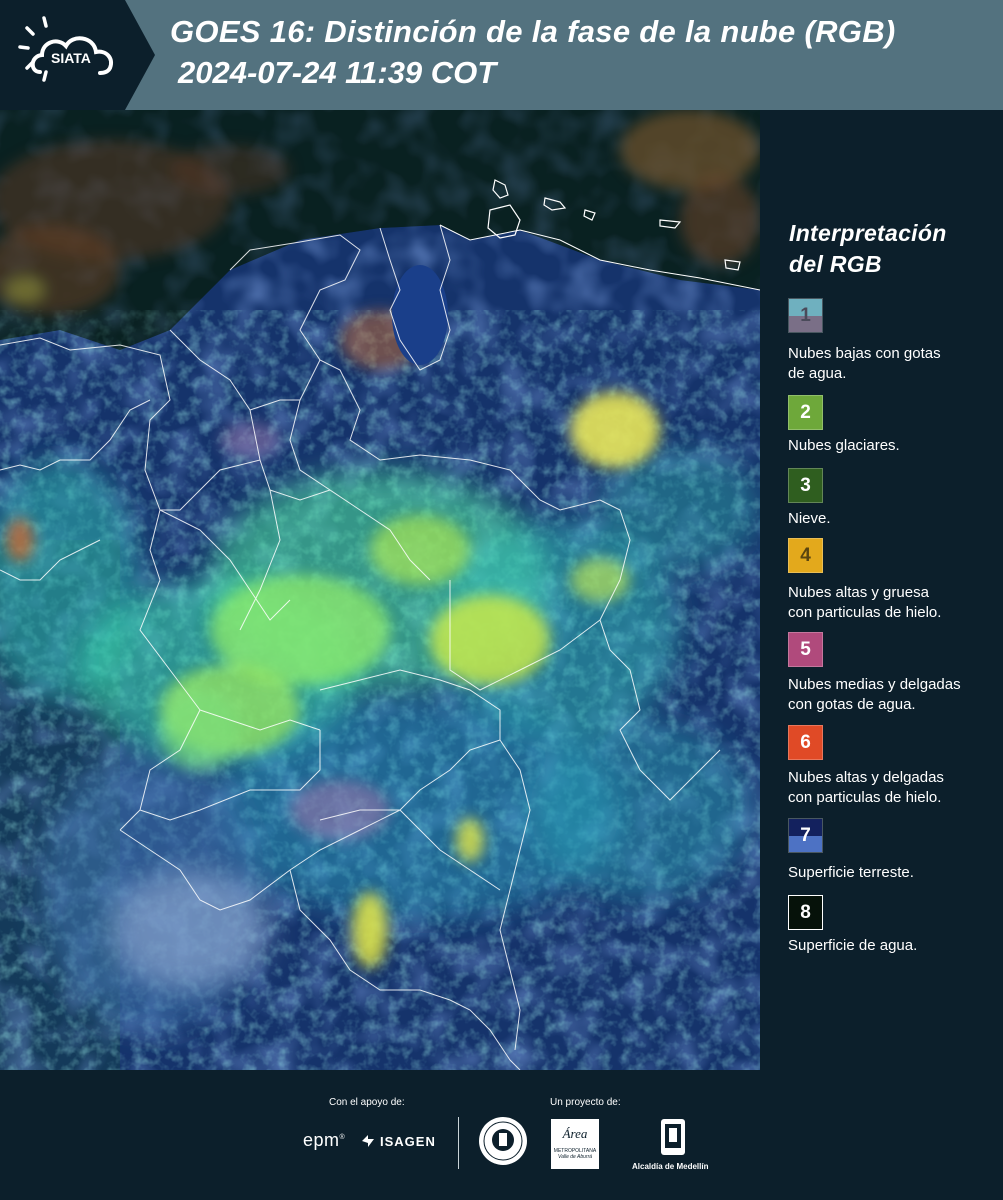  Describe the element at coordinates (805, 742) in the screenshot. I see `legend-swatch-6: 6` at that location.